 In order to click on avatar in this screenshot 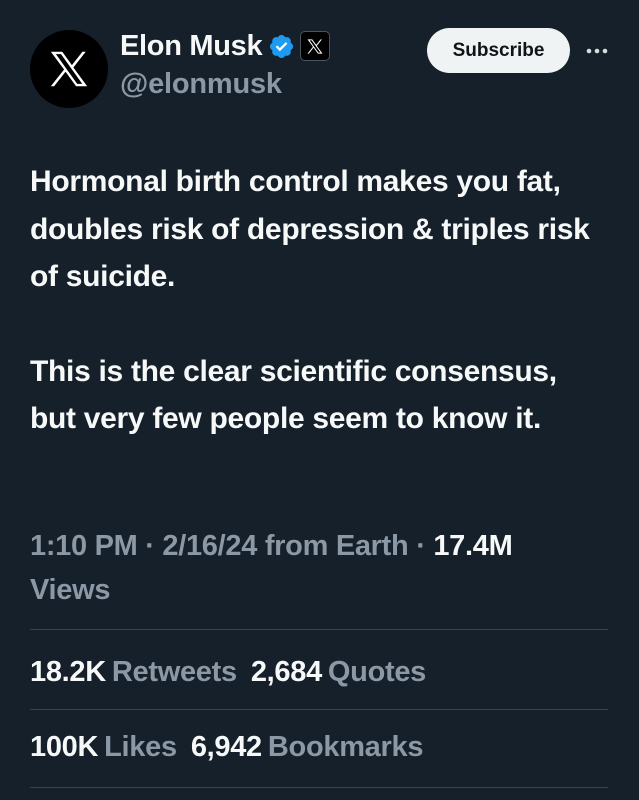, I will do `click(69, 69)`.